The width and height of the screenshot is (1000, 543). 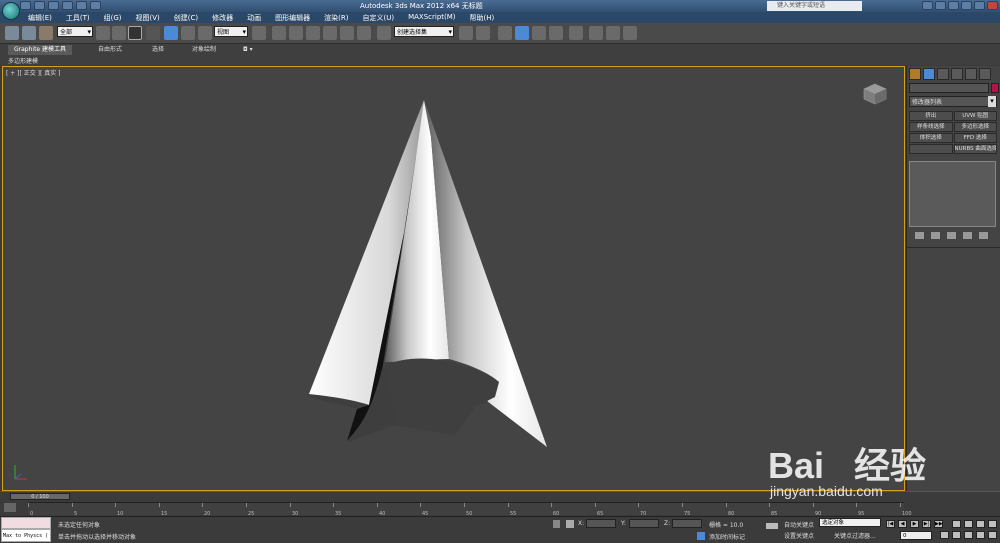 I want to click on align-icon, so click(x=483, y=33).